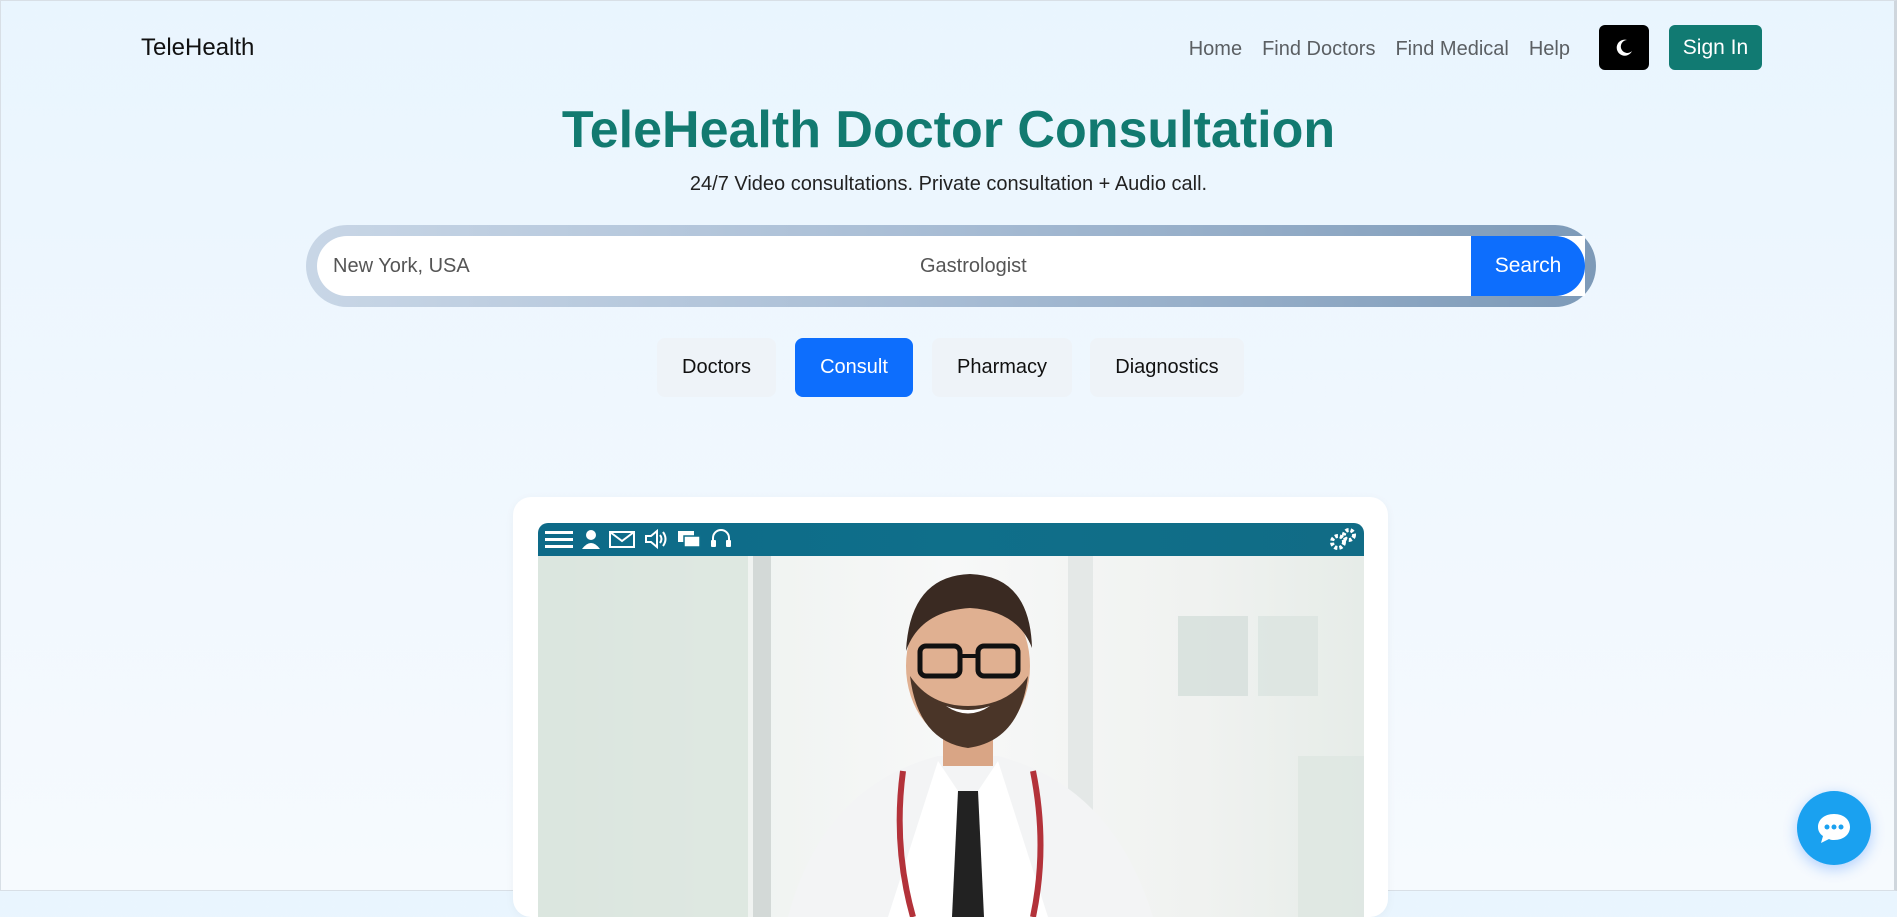 The image size is (1897, 917). I want to click on moon-icon, so click(1624, 47).